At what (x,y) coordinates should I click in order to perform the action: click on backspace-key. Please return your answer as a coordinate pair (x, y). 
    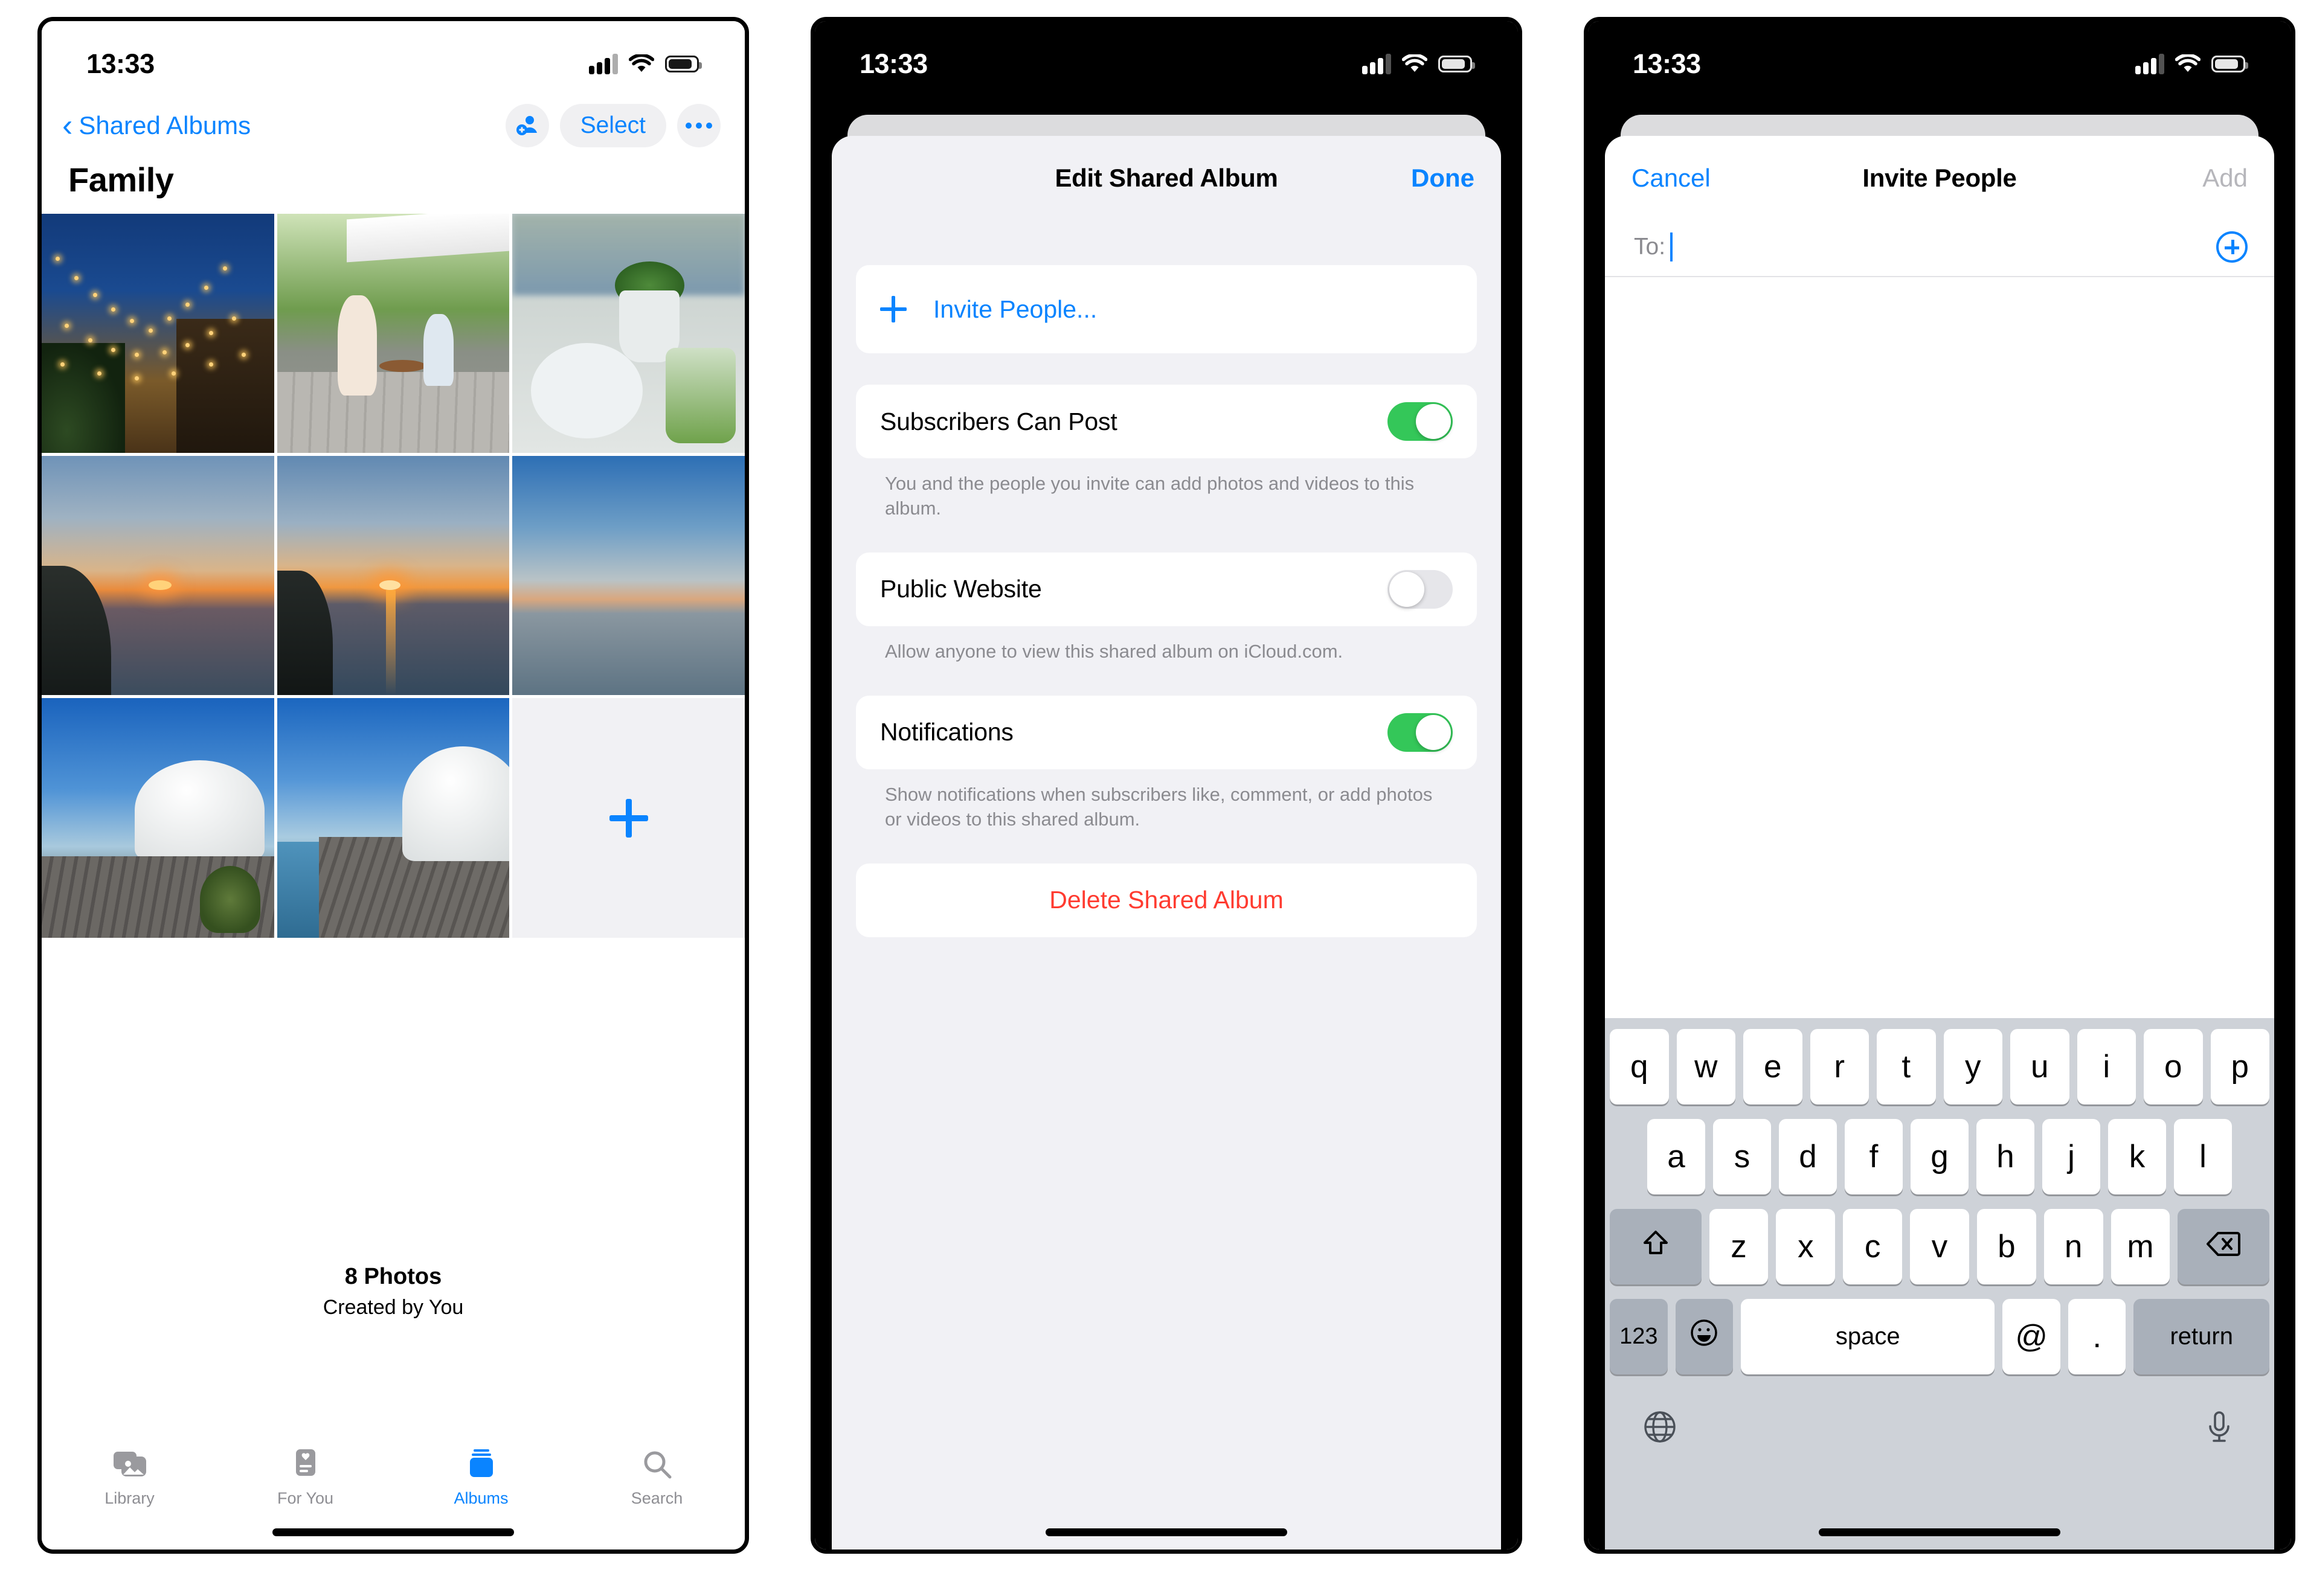
    Looking at the image, I should click on (2224, 1246).